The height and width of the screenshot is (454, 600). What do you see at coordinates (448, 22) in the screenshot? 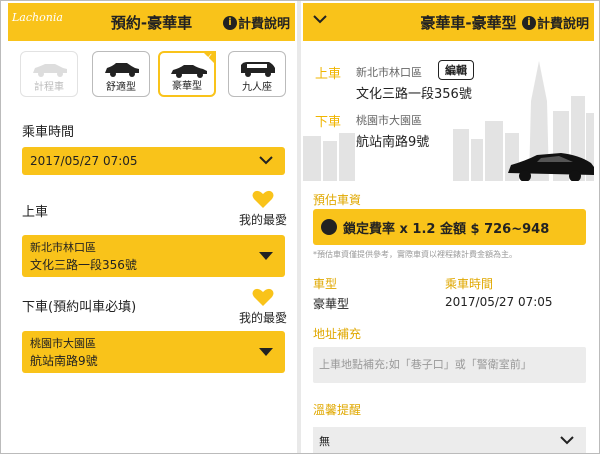
I see `header-bar: 豪華車-豪華型 i 計費說明` at bounding box center [448, 22].